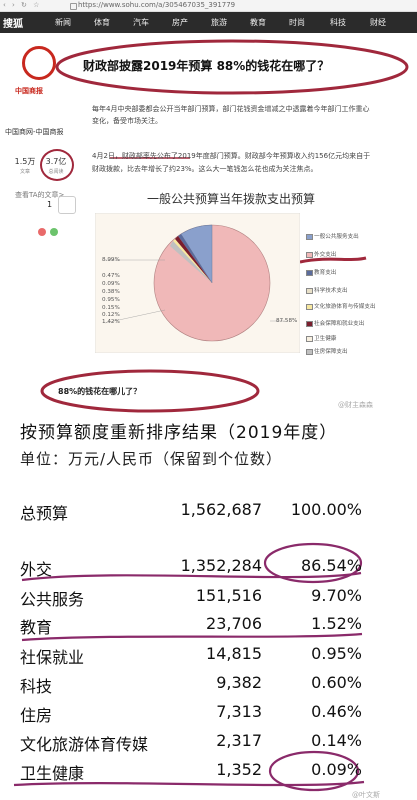  I want to click on row-name: 教育, so click(36, 627).